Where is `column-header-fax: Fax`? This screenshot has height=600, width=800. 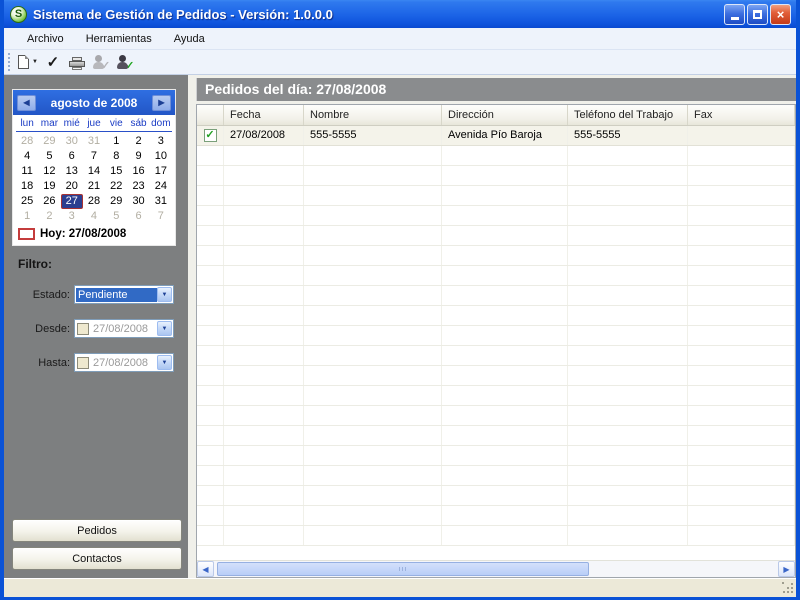
column-header-fax: Fax is located at coordinates (741, 115).